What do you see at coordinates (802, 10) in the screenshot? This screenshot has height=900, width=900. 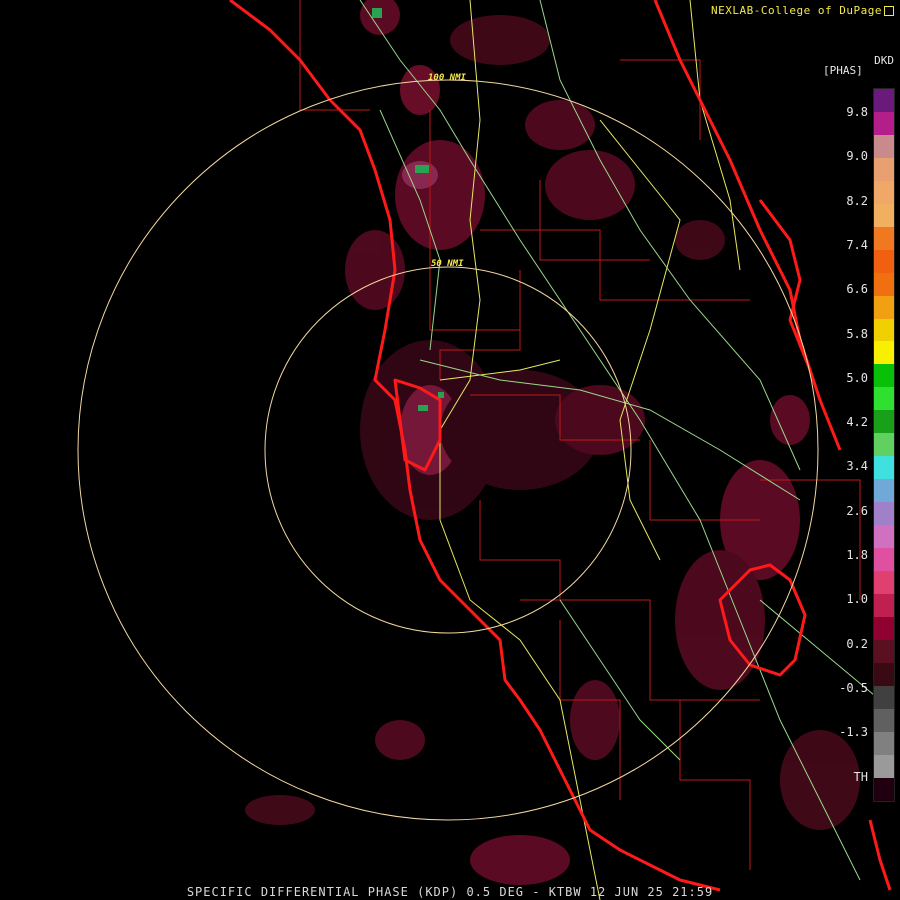 I see `credit-label: NEXLAB-College of DuPage` at bounding box center [802, 10].